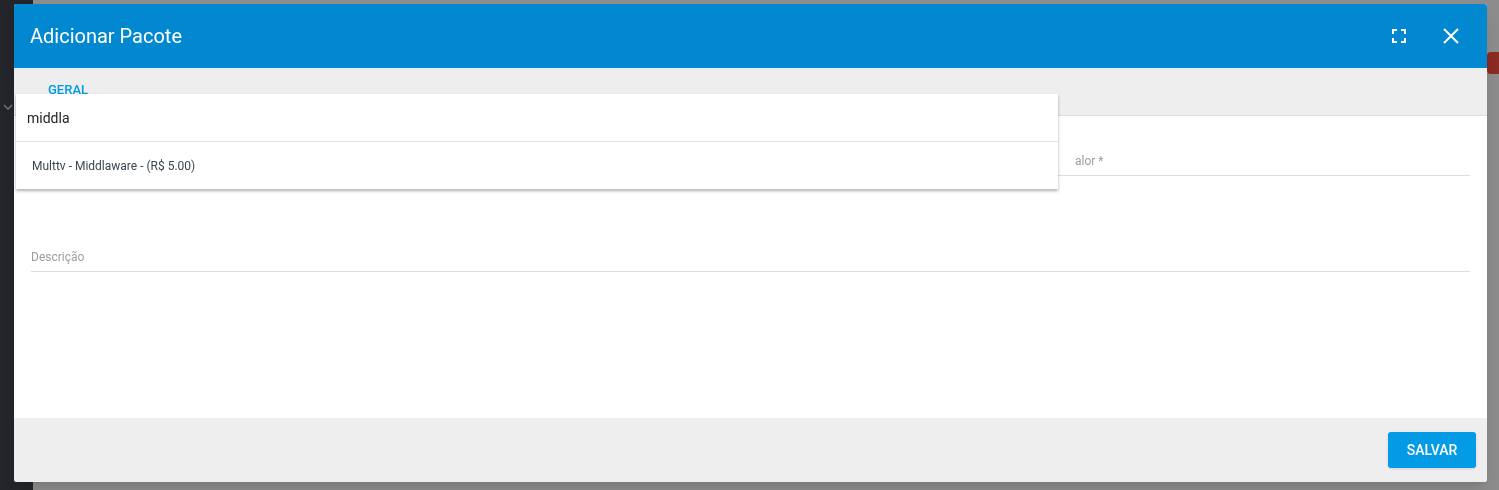  What do you see at coordinates (1399, 36) in the screenshot?
I see `fullscreen-icon` at bounding box center [1399, 36].